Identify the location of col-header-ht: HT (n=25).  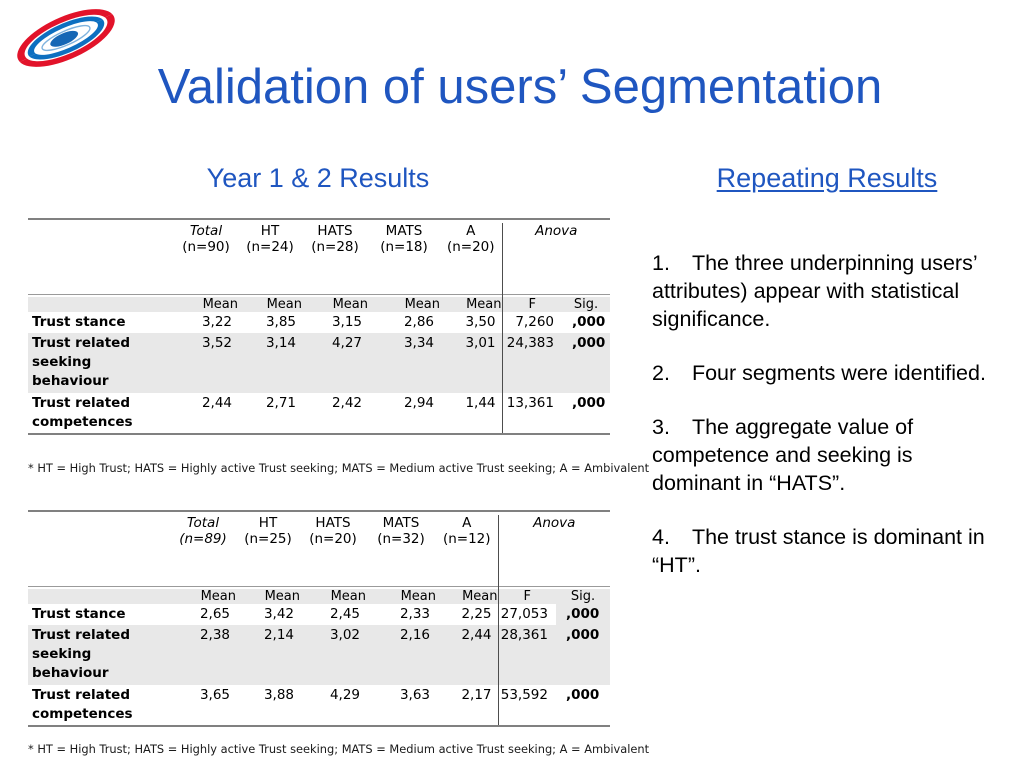
(268, 531).